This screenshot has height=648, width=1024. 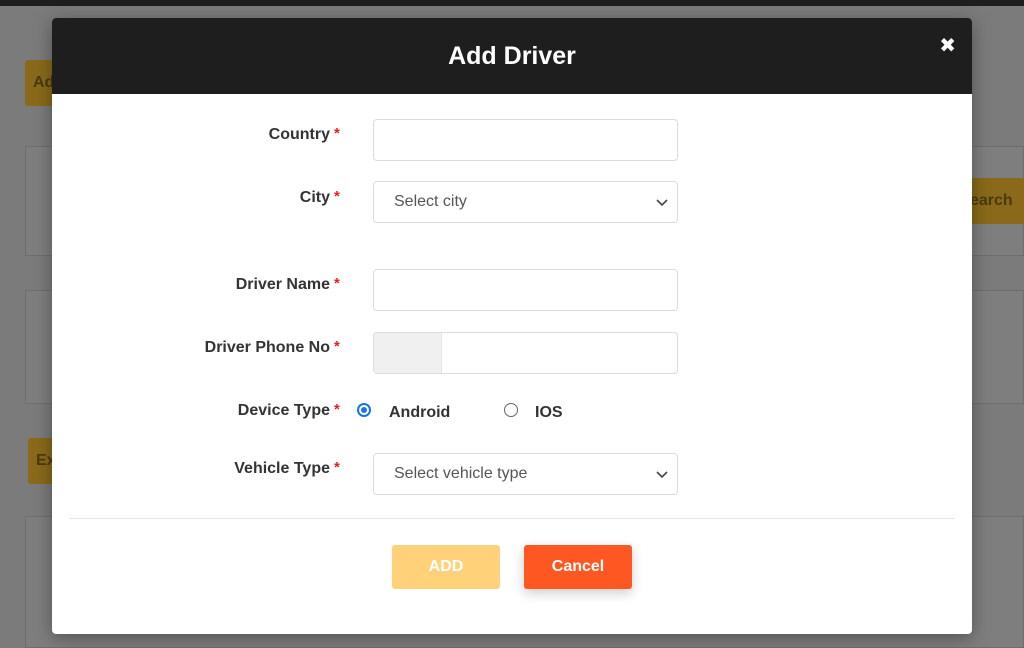 I want to click on country-label: Country, so click(x=299, y=134).